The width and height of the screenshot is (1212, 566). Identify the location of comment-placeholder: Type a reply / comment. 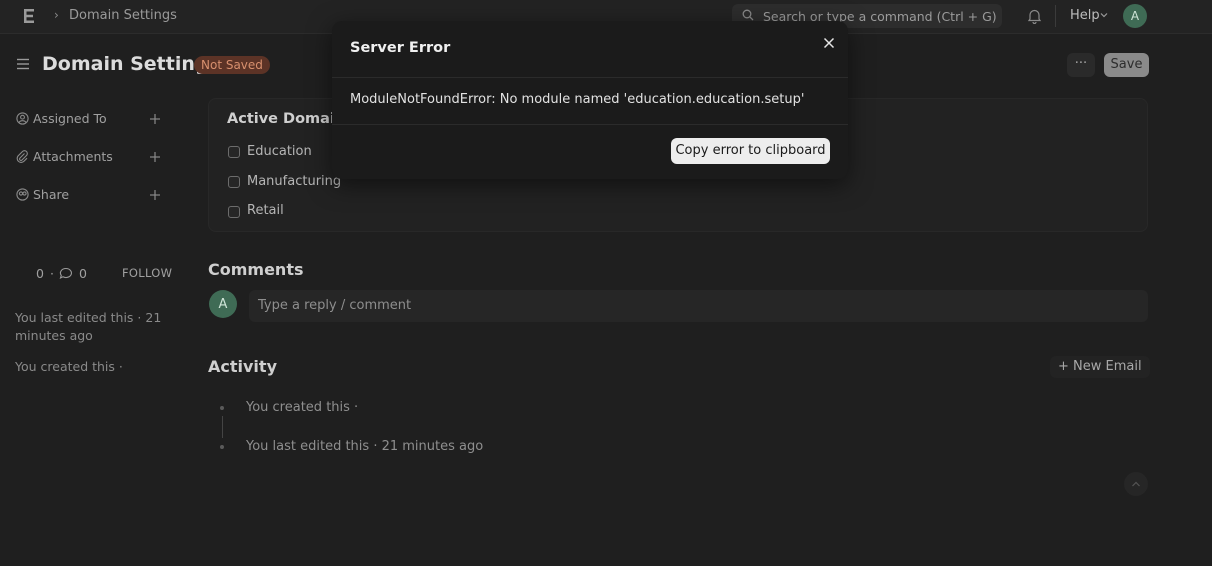
(335, 305).